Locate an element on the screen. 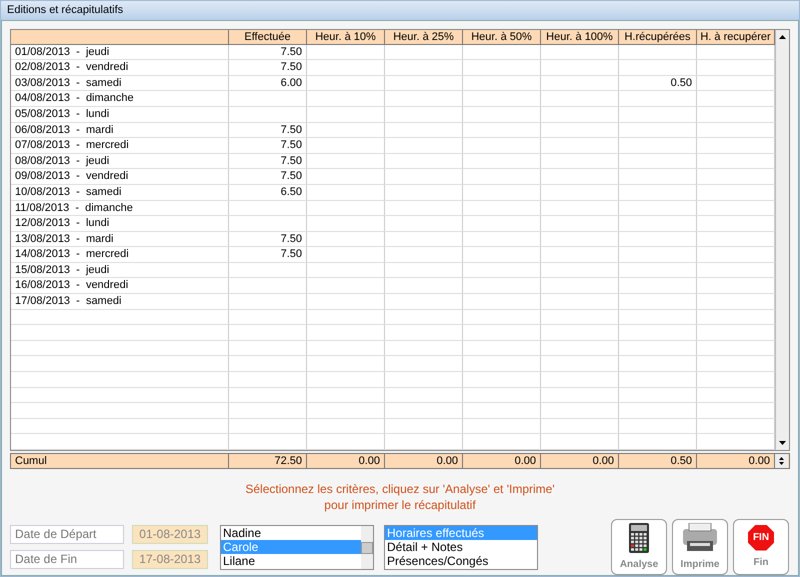 Image resolution: width=800 pixels, height=577 pixels. list-item: Nadine is located at coordinates (291, 533).